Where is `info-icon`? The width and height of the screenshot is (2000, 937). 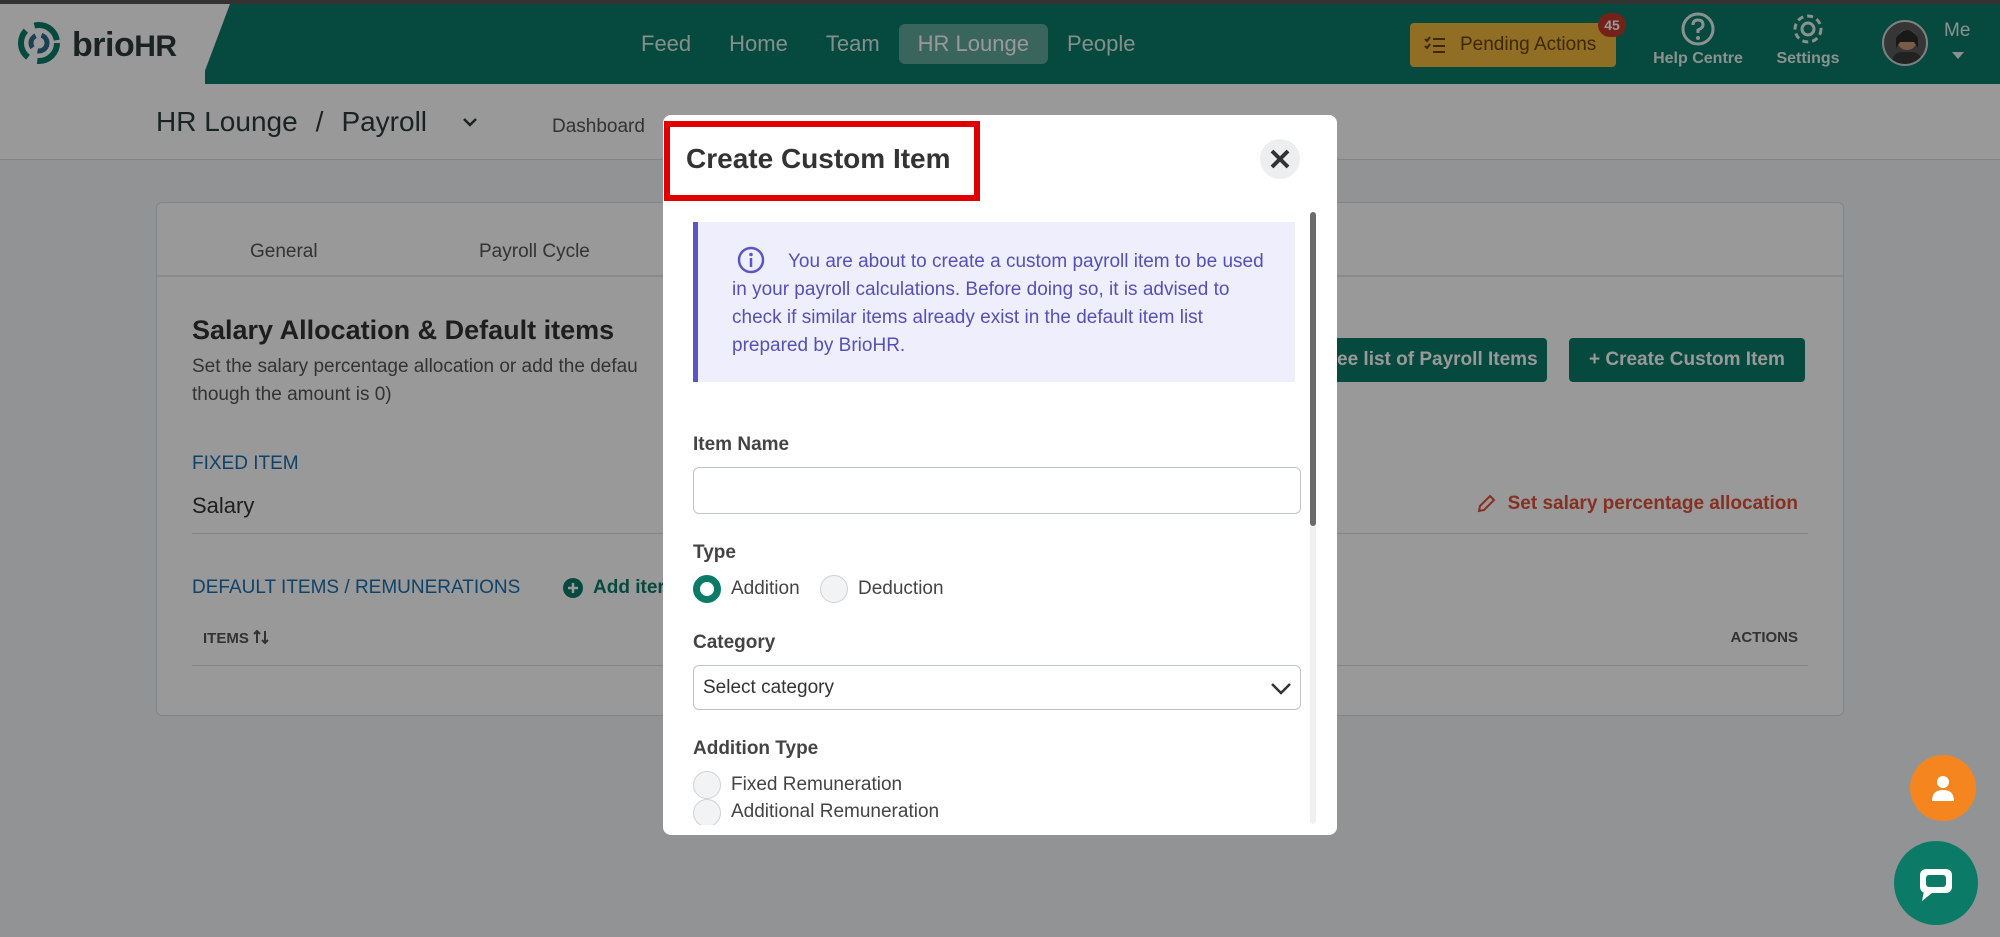 info-icon is located at coordinates (751, 260).